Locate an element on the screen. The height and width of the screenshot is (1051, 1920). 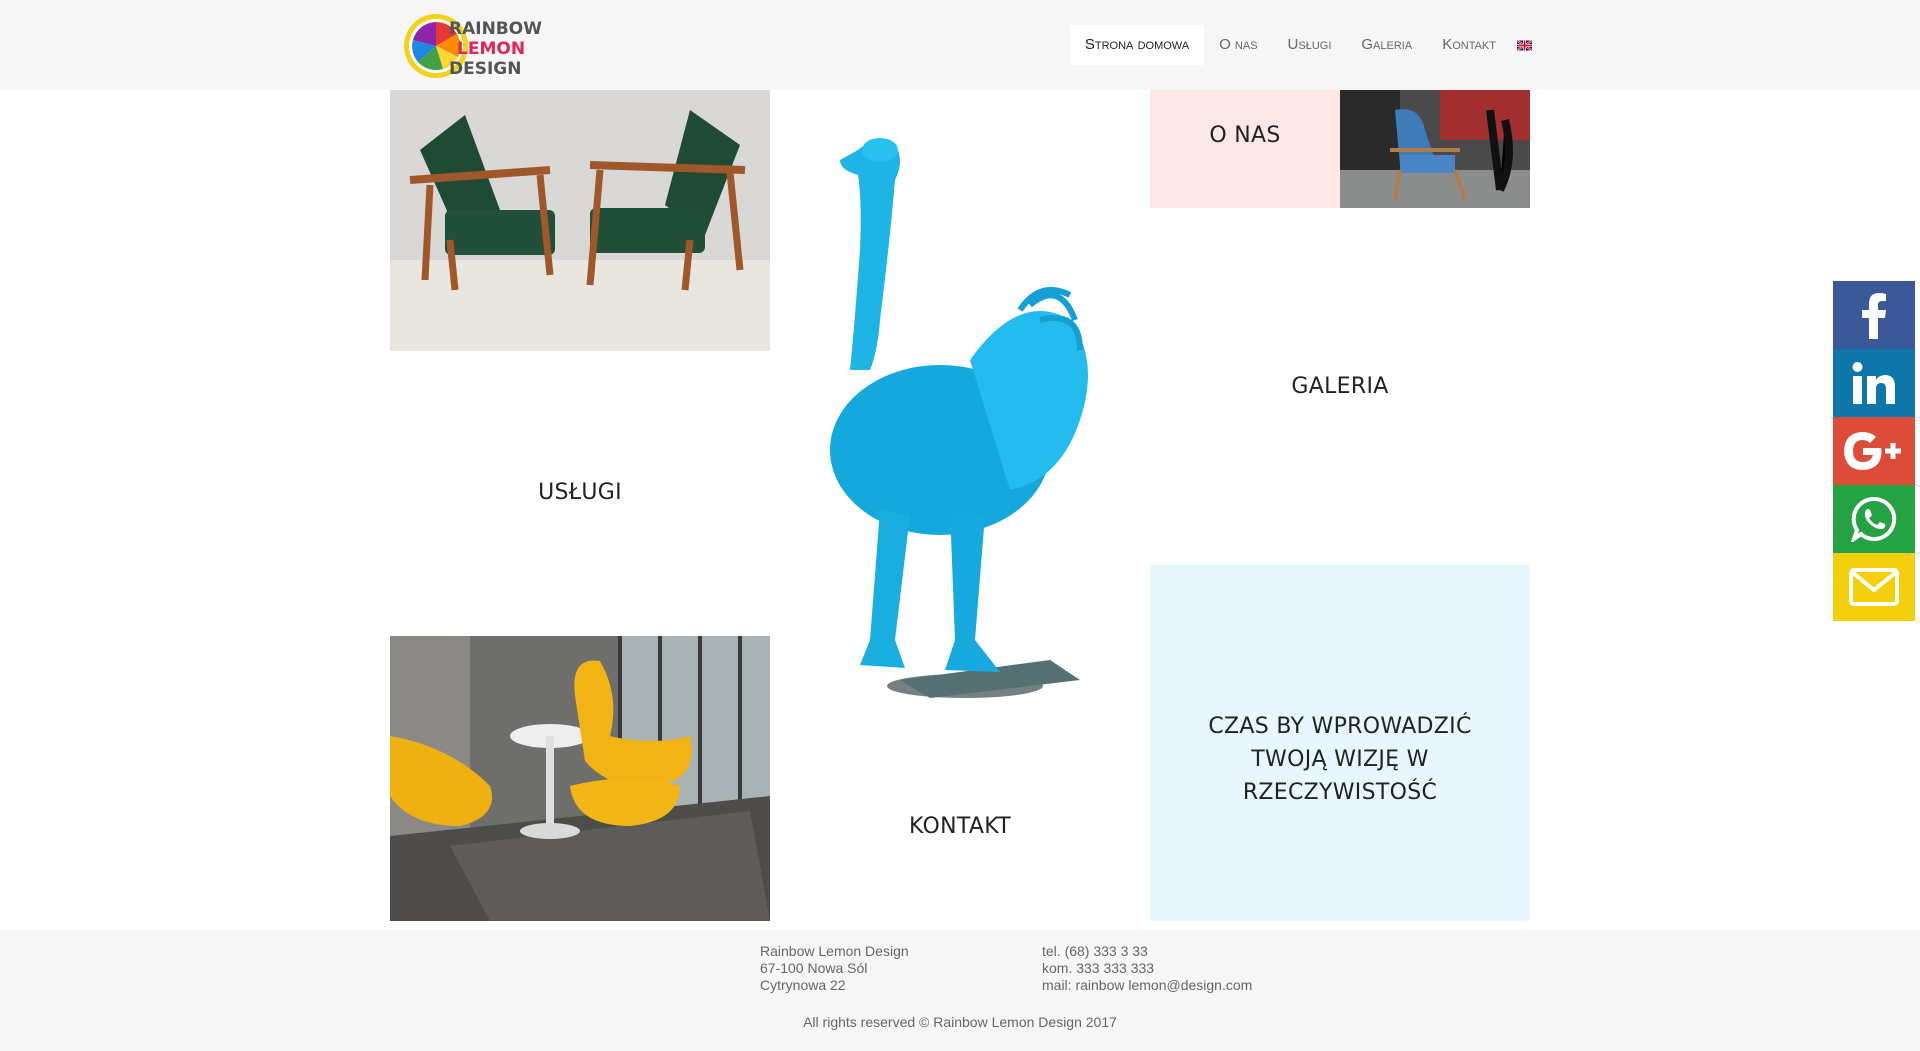
whatsapp-icon is located at coordinates (1874, 519).